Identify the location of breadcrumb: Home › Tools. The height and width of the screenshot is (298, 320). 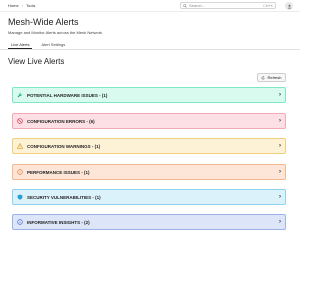
(21, 5).